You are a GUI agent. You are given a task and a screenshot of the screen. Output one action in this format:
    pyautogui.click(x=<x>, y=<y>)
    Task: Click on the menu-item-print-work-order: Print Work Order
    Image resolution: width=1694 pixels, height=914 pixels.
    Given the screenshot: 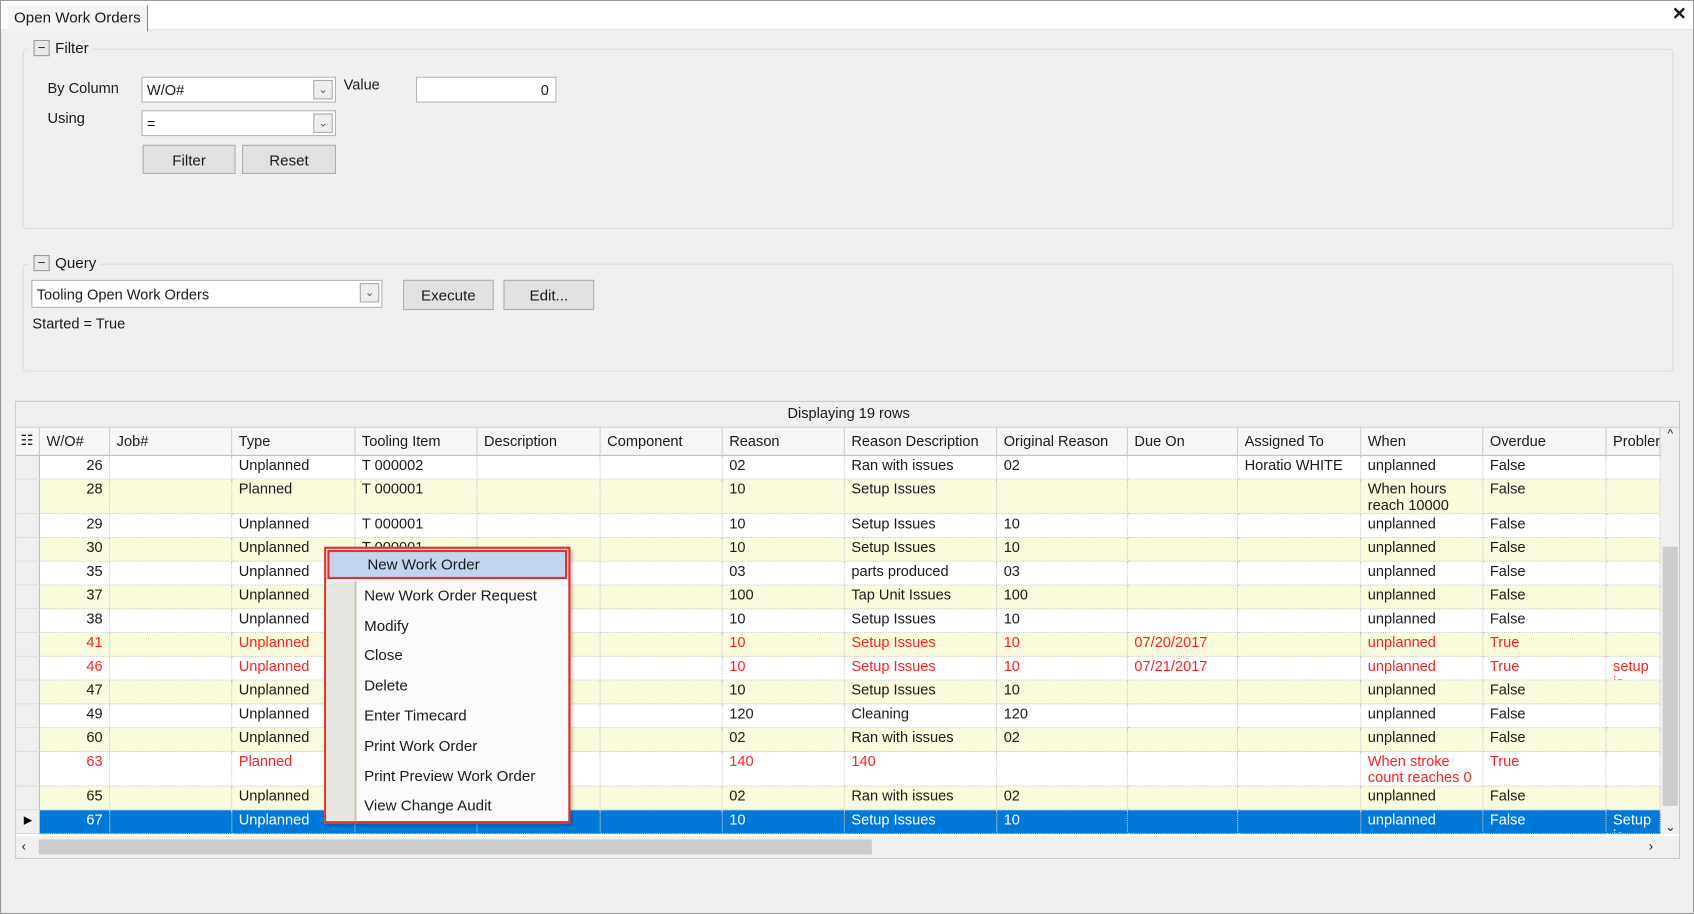 What is the action you would take?
    pyautogui.click(x=447, y=746)
    